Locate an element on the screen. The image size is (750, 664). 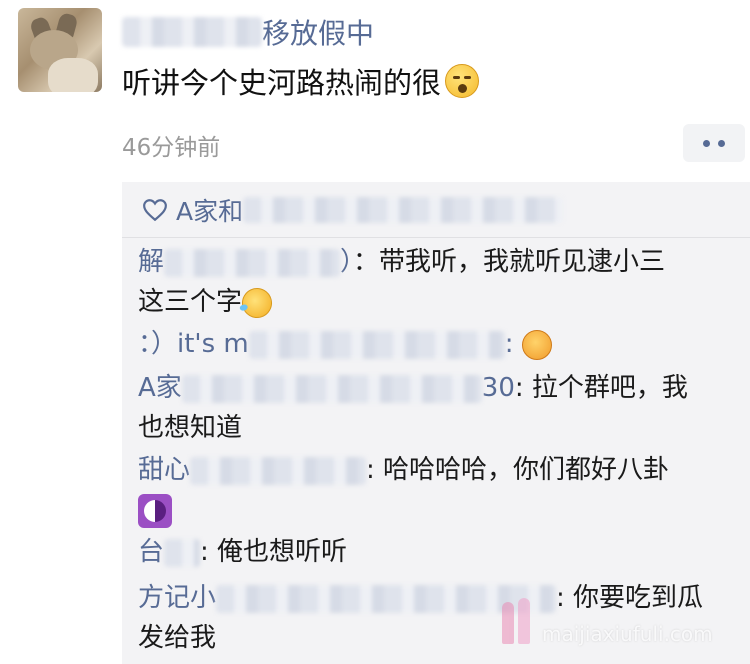
poster-name: 移放假中 is located at coordinates (248, 32).